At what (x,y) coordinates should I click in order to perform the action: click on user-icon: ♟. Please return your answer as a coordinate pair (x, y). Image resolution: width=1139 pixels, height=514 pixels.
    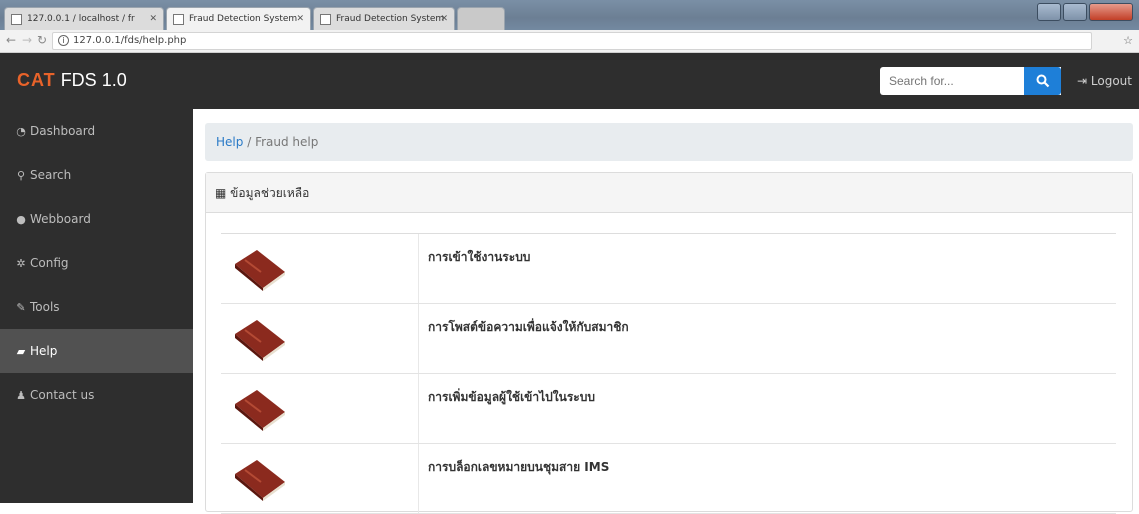
    Looking at the image, I should click on (21, 395).